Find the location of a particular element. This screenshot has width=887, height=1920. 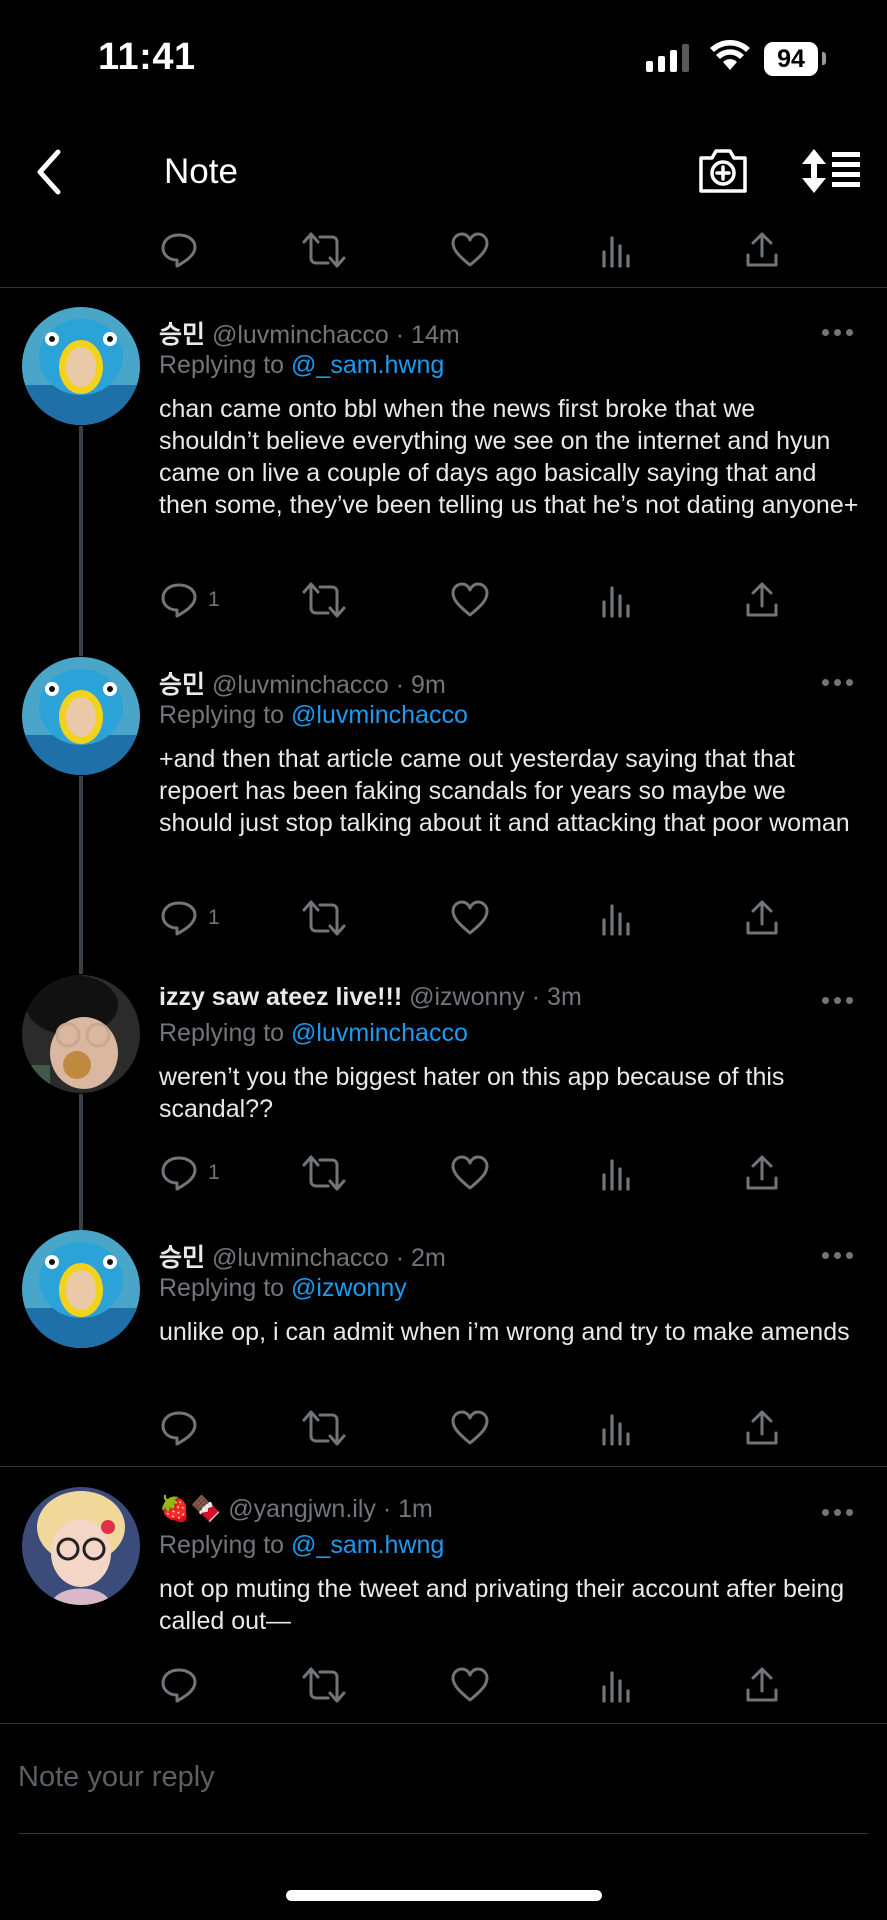

tweet-header: 승민 @luvminchacco · 2m is located at coordinates (302, 1256).